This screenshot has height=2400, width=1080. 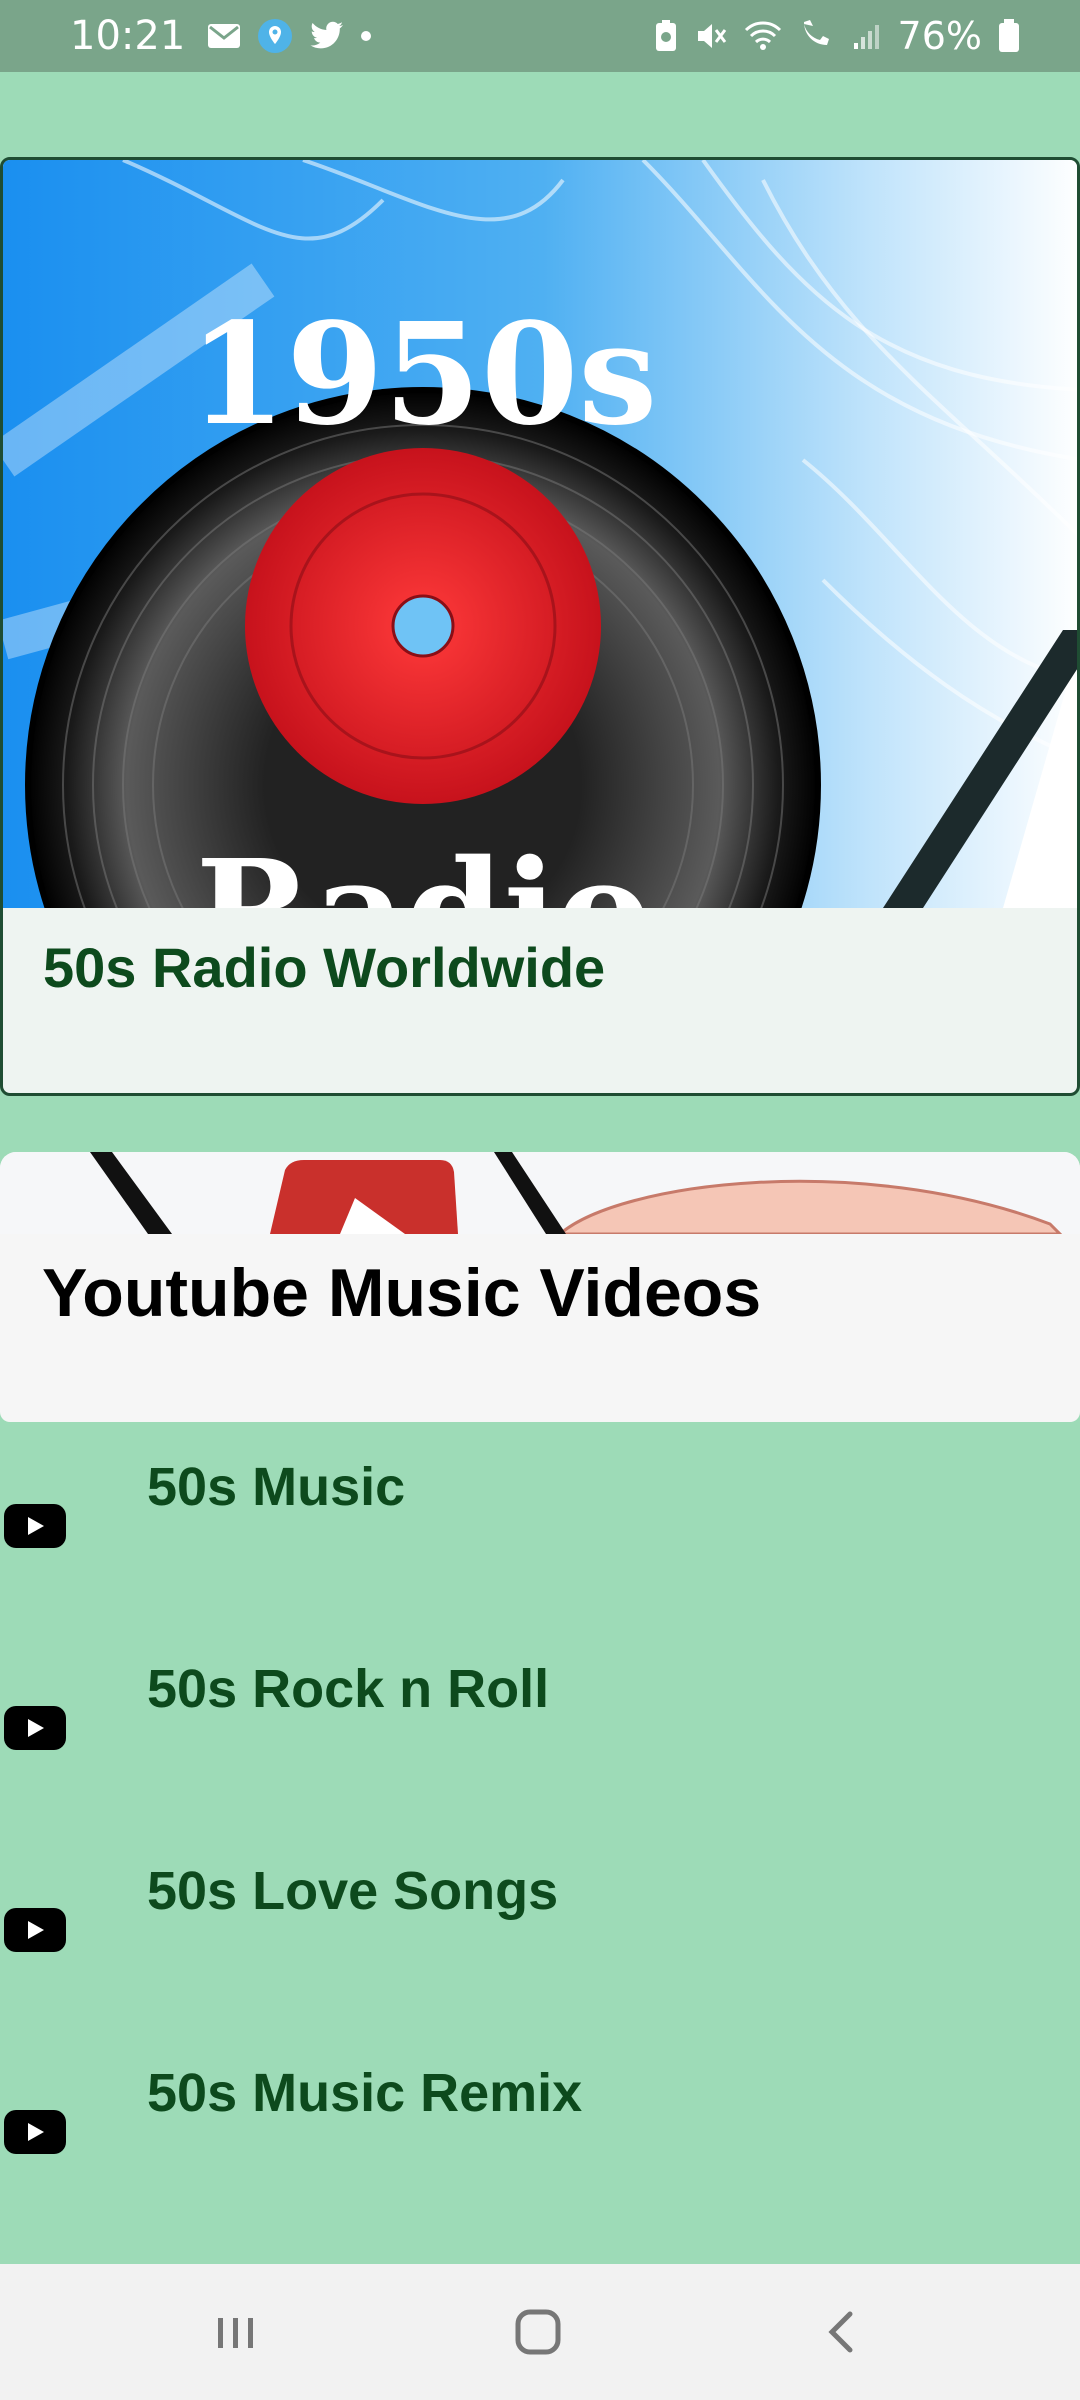 What do you see at coordinates (348, 1689) in the screenshot?
I see `list-item-label: 50s Rock n Roll` at bounding box center [348, 1689].